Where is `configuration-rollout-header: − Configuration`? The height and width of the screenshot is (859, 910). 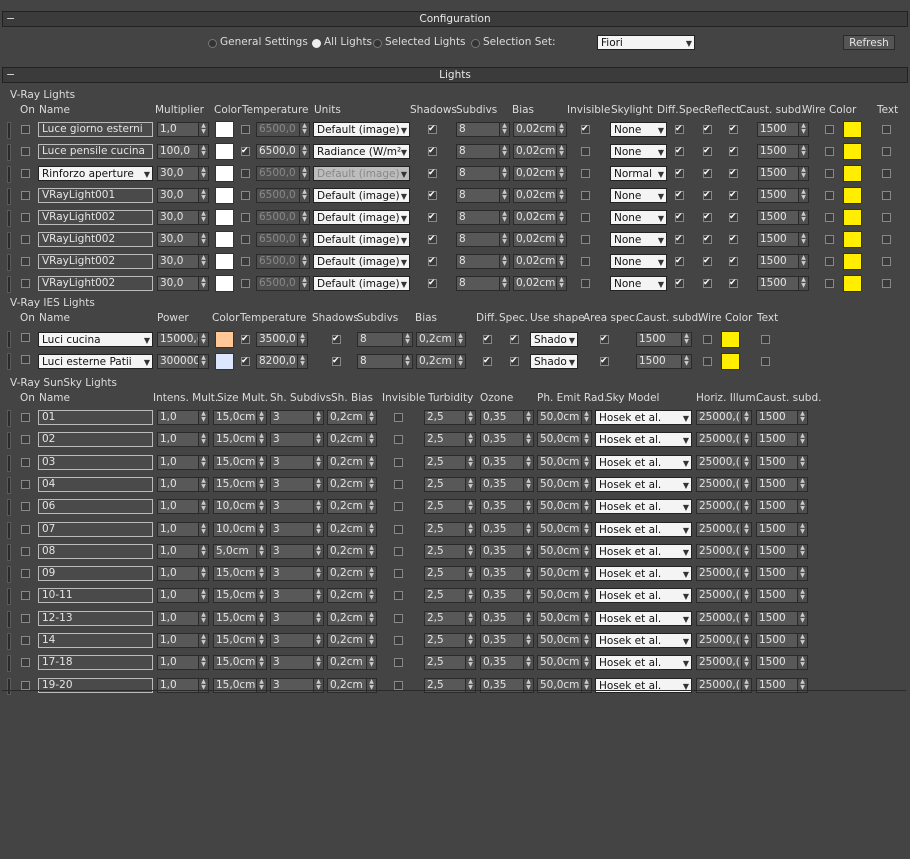
configuration-rollout-header: − Configuration is located at coordinates (455, 19).